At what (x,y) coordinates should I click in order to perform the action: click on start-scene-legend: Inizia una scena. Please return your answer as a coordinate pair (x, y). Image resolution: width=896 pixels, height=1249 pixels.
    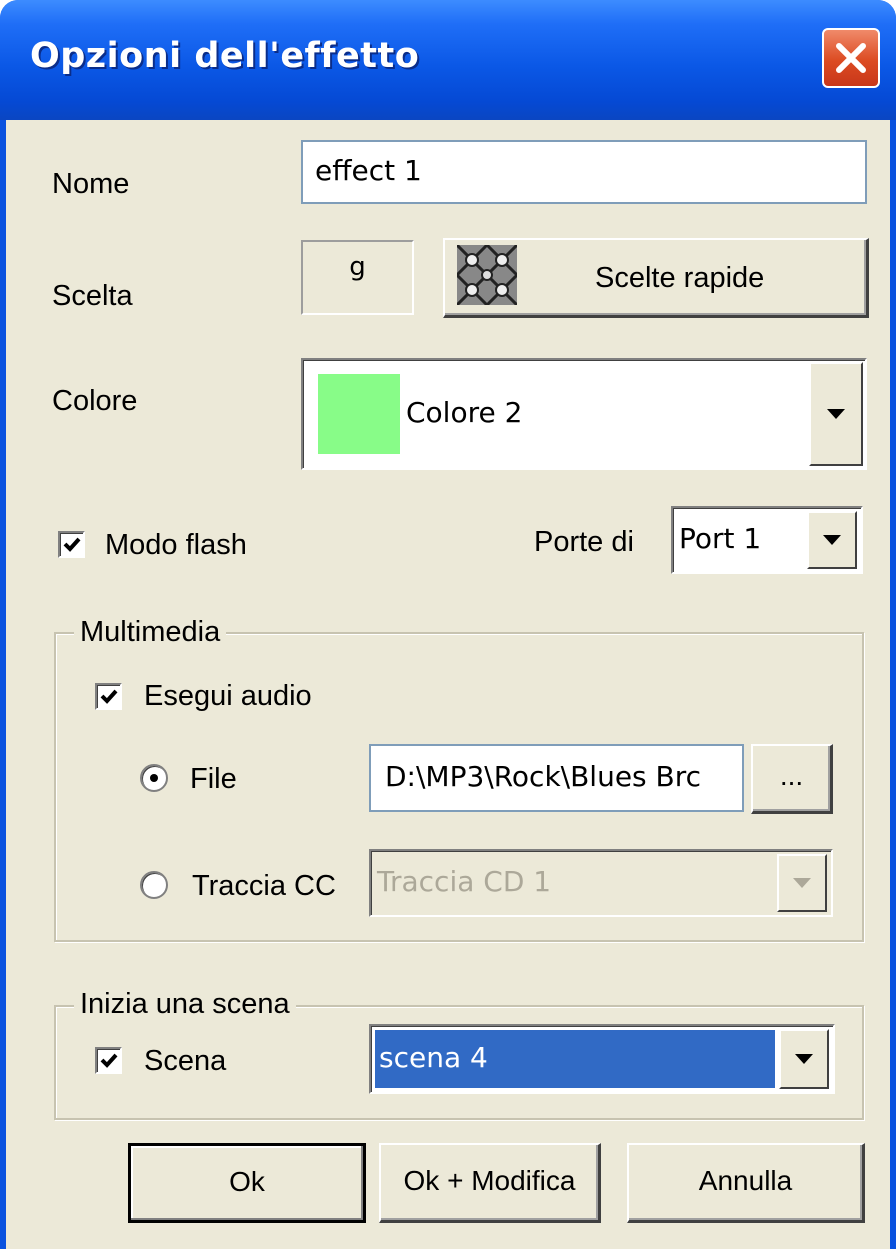
    Looking at the image, I should click on (185, 1004).